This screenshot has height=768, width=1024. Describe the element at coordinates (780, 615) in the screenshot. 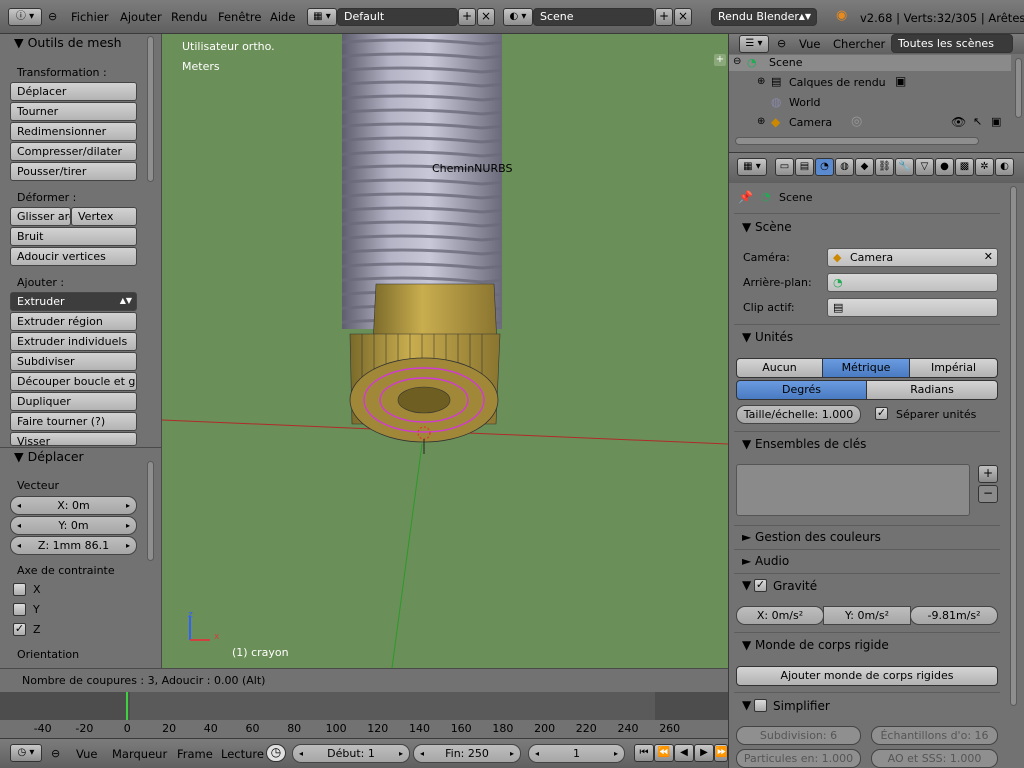

I see `gravity-x-field: X: 0m/s²` at that location.